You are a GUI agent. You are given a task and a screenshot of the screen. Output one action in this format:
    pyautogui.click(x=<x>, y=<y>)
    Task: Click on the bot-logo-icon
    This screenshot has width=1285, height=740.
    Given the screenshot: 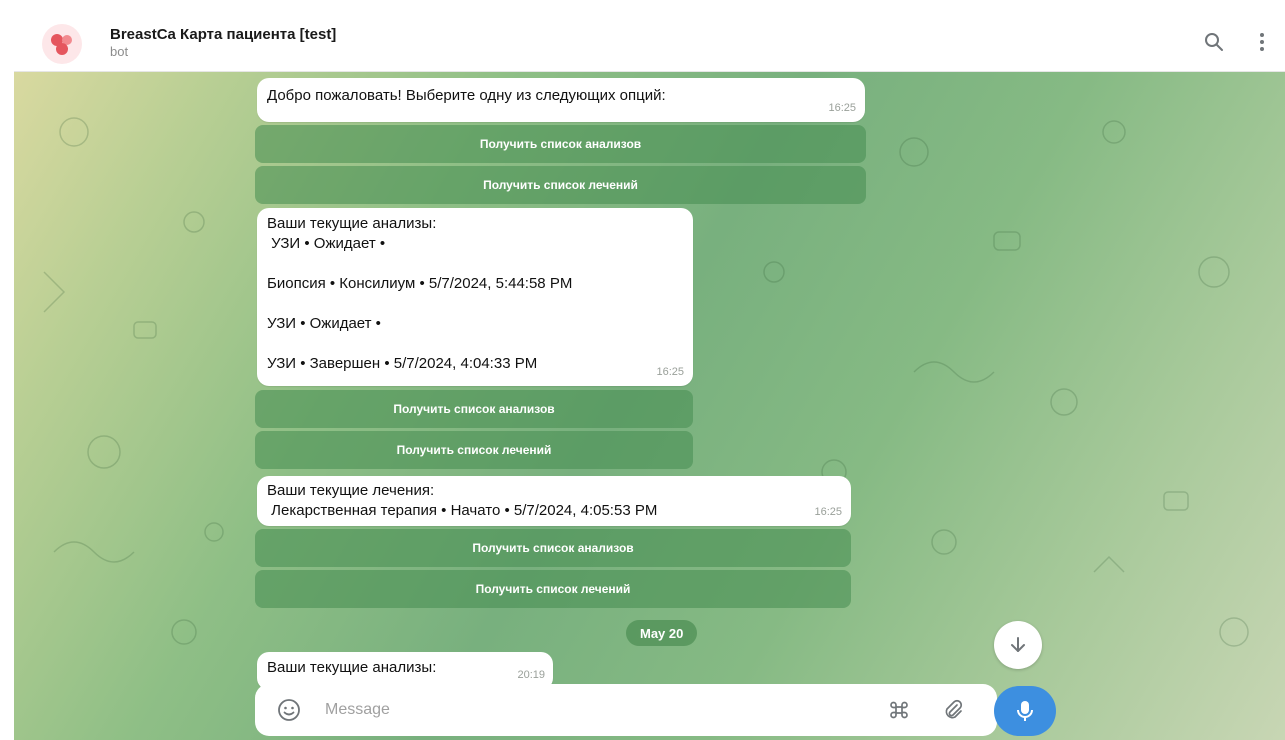 What is the action you would take?
    pyautogui.click(x=61, y=44)
    